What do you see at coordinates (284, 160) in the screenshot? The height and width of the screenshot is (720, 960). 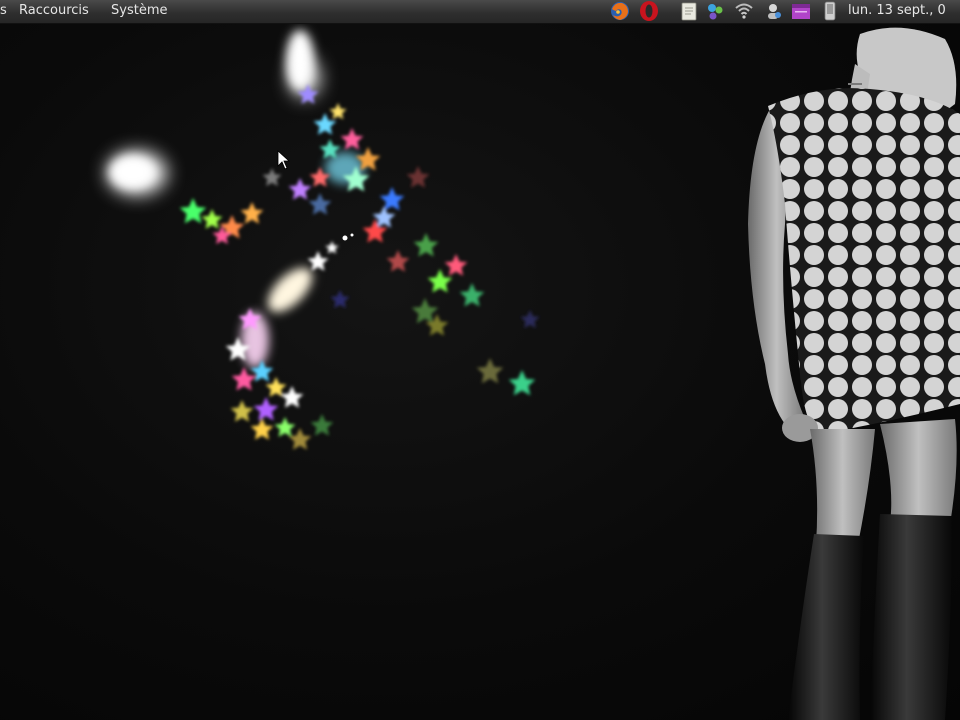 I see `mouse-pointer-icon` at bounding box center [284, 160].